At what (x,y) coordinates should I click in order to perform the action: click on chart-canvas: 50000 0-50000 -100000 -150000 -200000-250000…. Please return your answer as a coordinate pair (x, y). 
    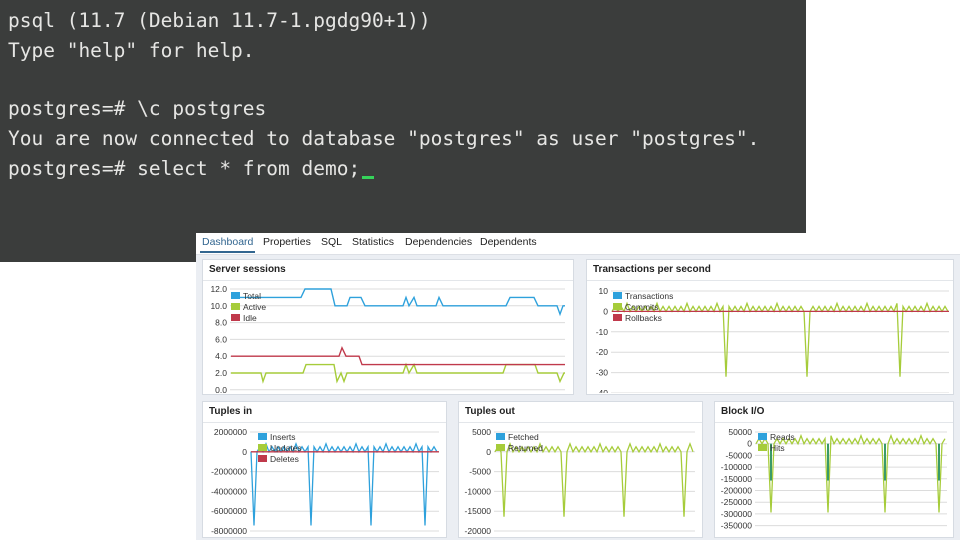
    Looking at the image, I should click on (834, 479).